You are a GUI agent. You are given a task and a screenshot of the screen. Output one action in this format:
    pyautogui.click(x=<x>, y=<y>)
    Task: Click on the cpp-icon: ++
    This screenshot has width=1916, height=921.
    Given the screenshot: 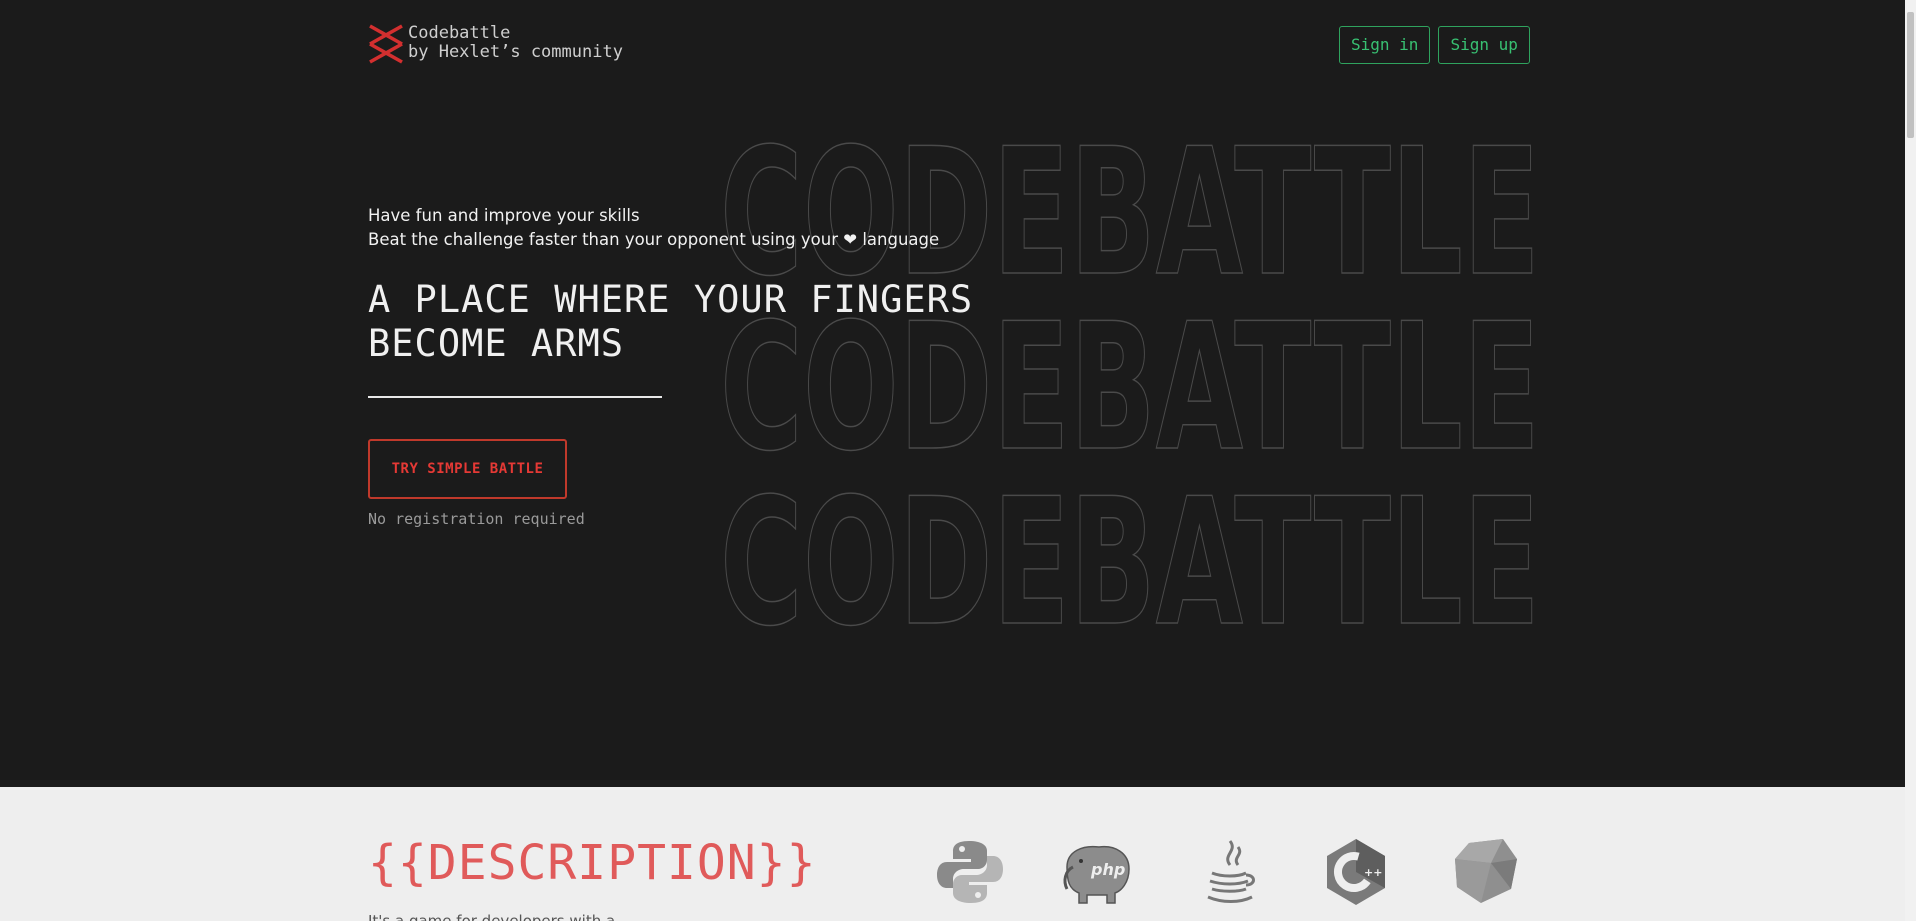 What is the action you would take?
    pyautogui.click(x=1356, y=872)
    